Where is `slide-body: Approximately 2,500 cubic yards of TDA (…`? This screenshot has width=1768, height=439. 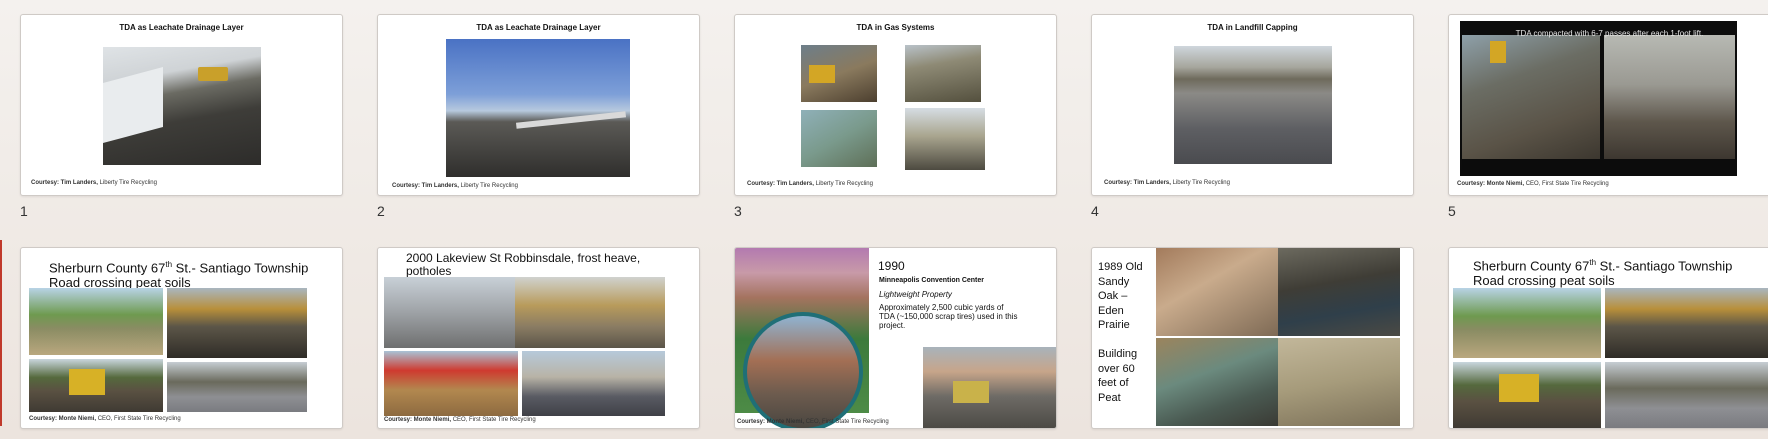 slide-body: Approximately 2,500 cubic yards of TDA (… is located at coordinates (948, 316).